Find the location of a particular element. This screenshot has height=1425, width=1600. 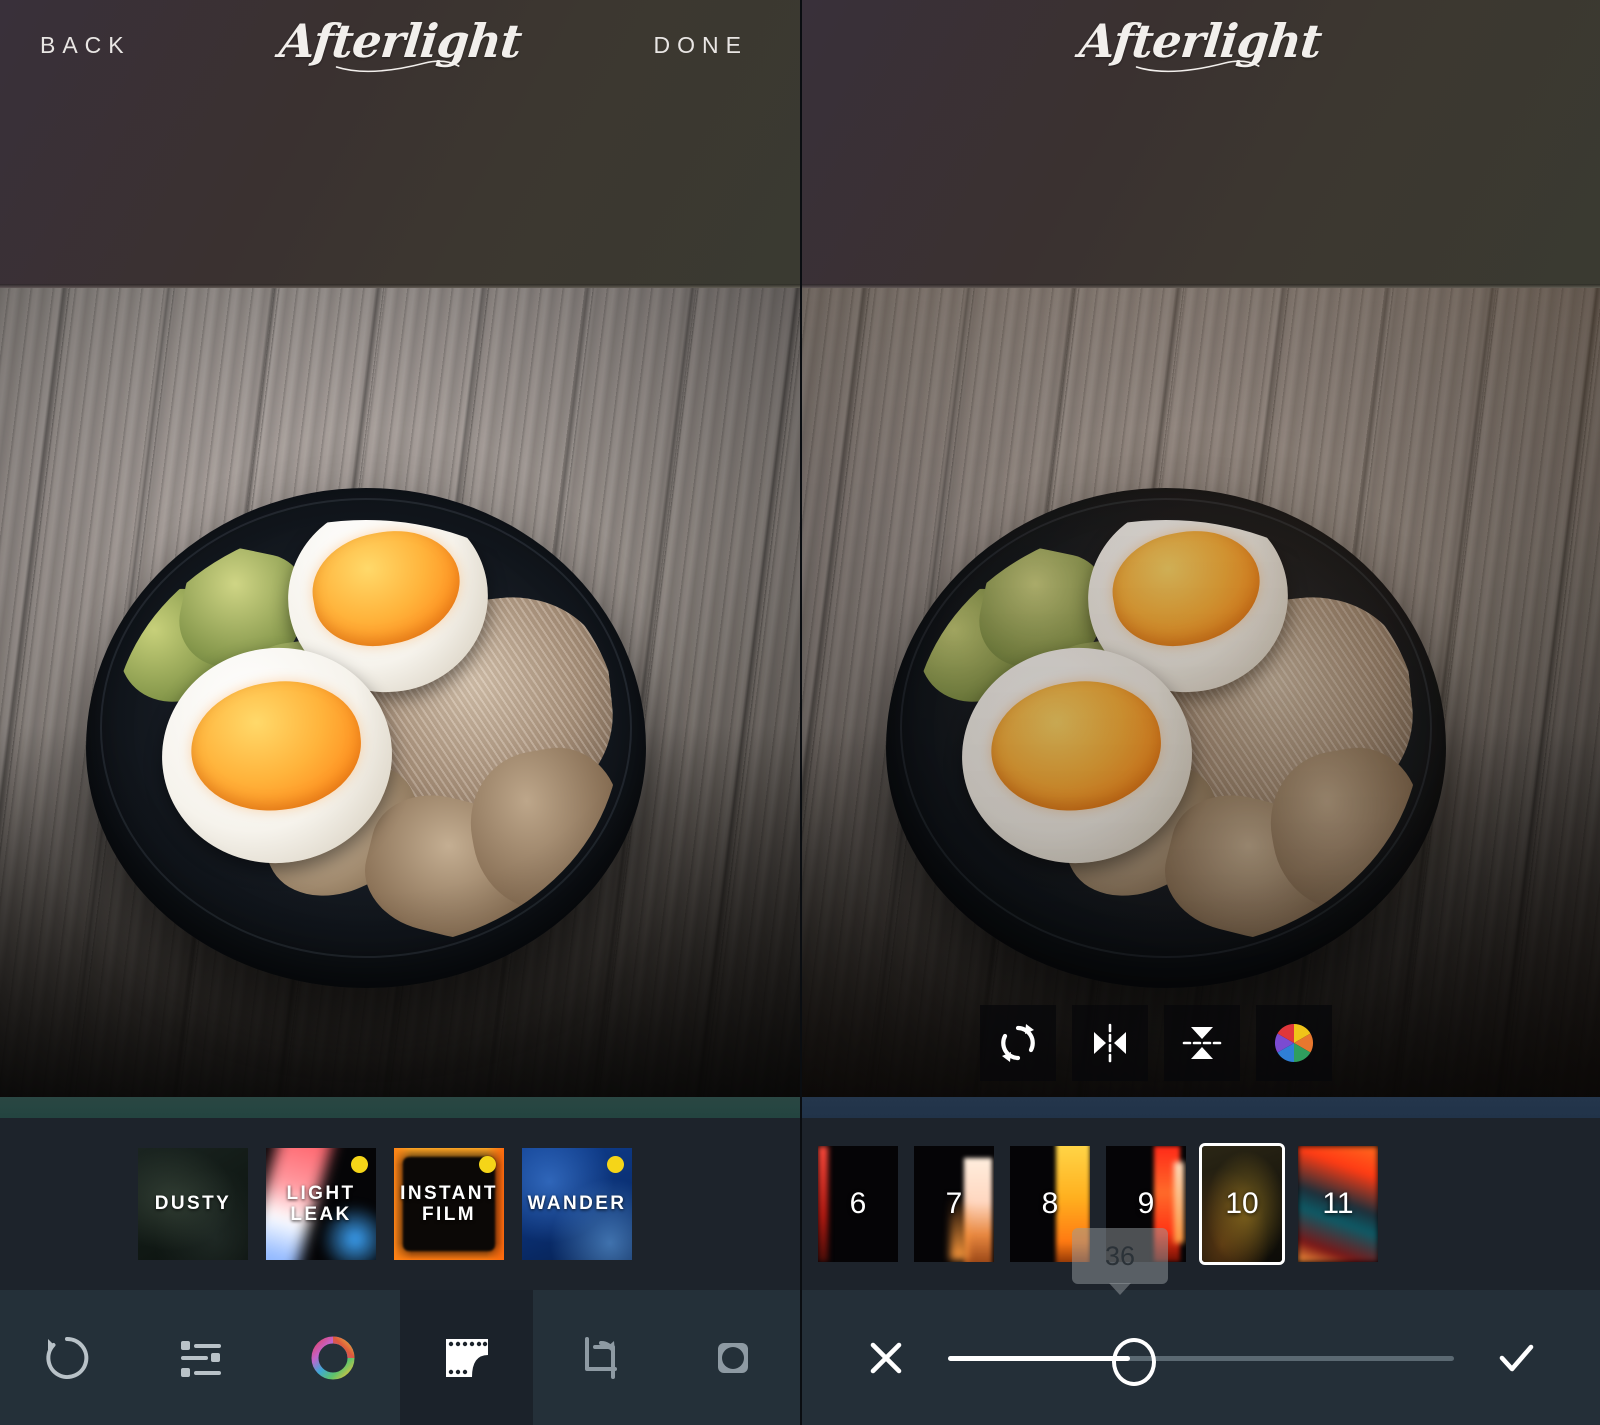

slider-knob is located at coordinates (1134, 1361).